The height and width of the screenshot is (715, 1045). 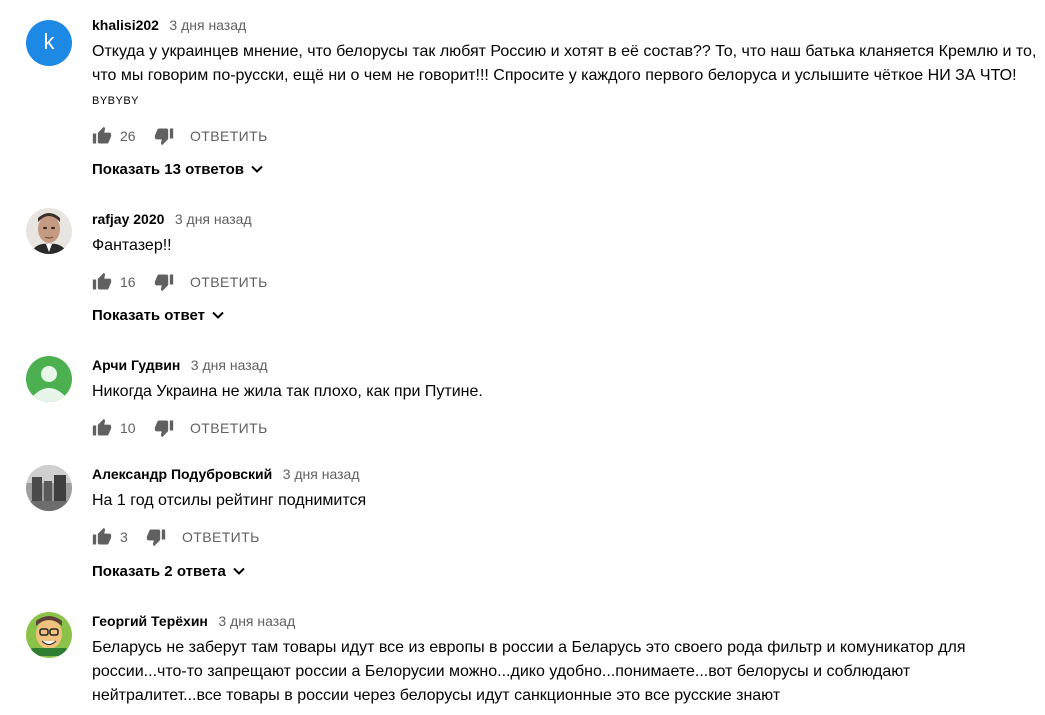 What do you see at coordinates (116, 101) in the screenshot?
I see `comment-text-small: BYBYBY` at bounding box center [116, 101].